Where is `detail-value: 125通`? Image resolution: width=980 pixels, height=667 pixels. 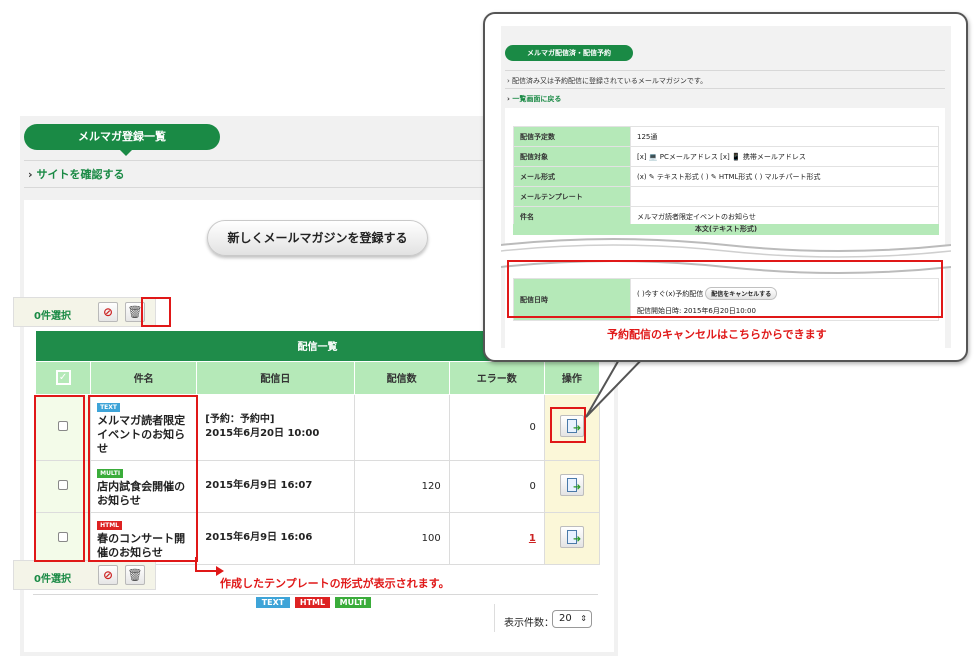
detail-value: 125通 is located at coordinates (784, 136).